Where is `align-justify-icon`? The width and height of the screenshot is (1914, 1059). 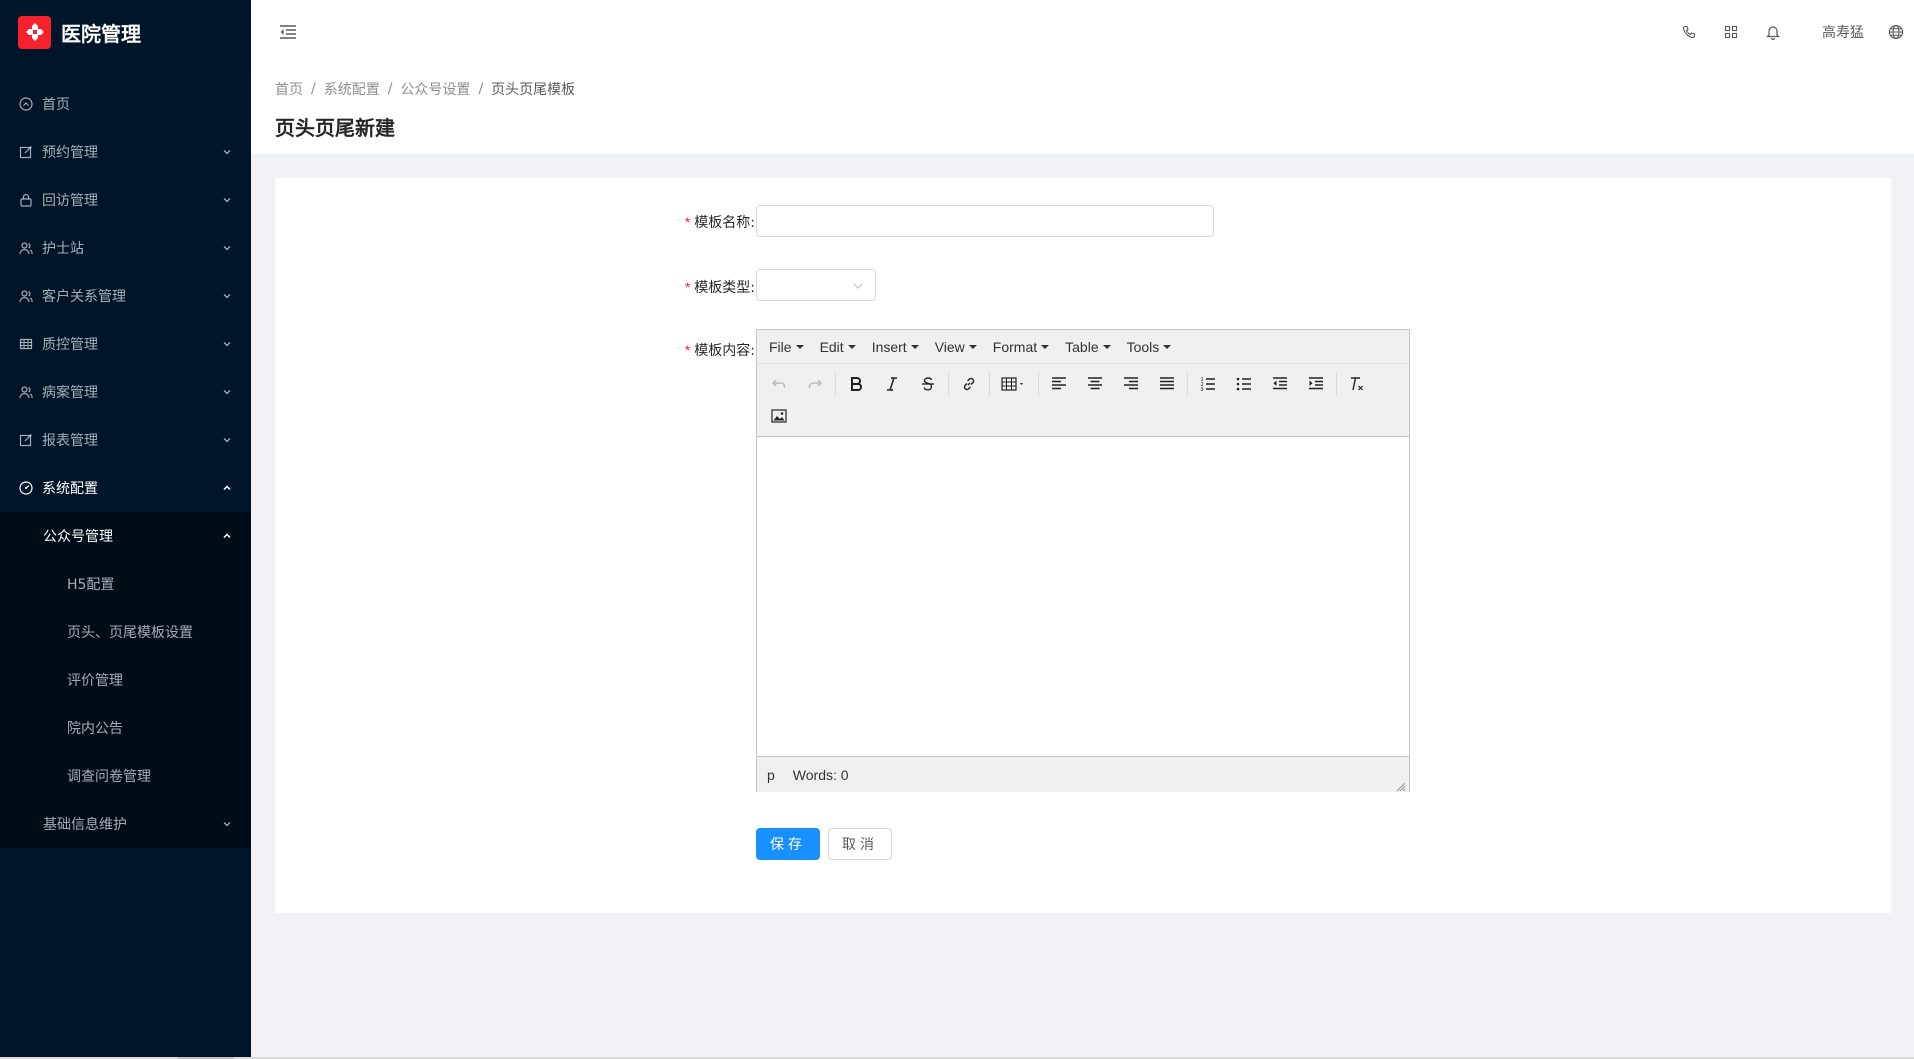
align-justify-icon is located at coordinates (1167, 384).